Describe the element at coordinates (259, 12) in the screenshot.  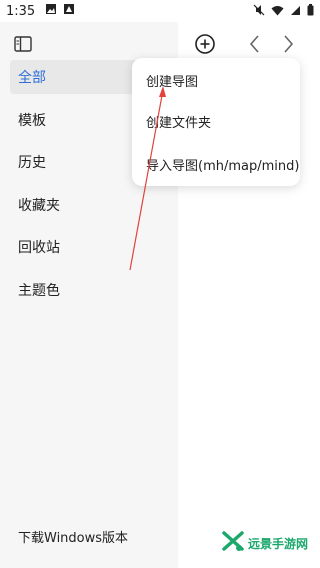
I see `mute-icon` at that location.